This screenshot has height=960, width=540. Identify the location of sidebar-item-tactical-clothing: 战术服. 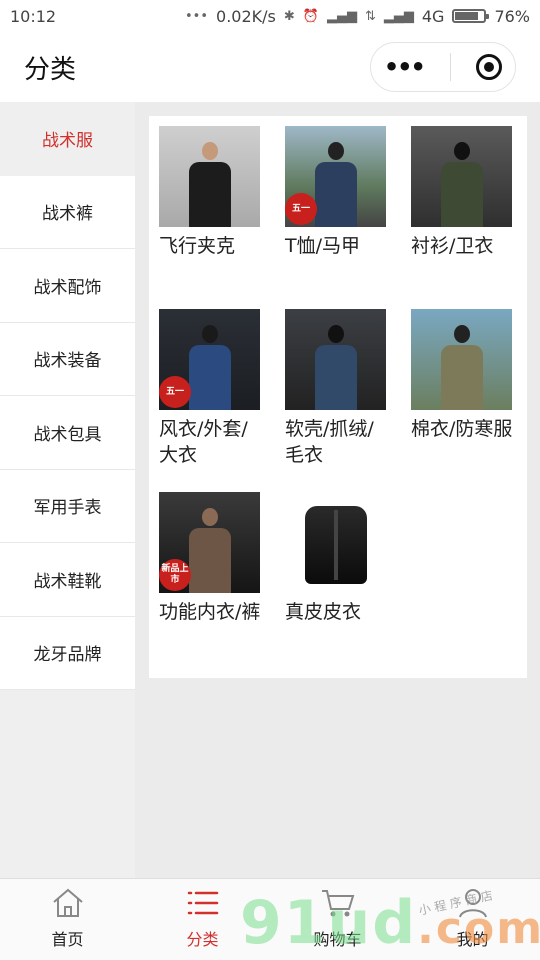
(67, 139).